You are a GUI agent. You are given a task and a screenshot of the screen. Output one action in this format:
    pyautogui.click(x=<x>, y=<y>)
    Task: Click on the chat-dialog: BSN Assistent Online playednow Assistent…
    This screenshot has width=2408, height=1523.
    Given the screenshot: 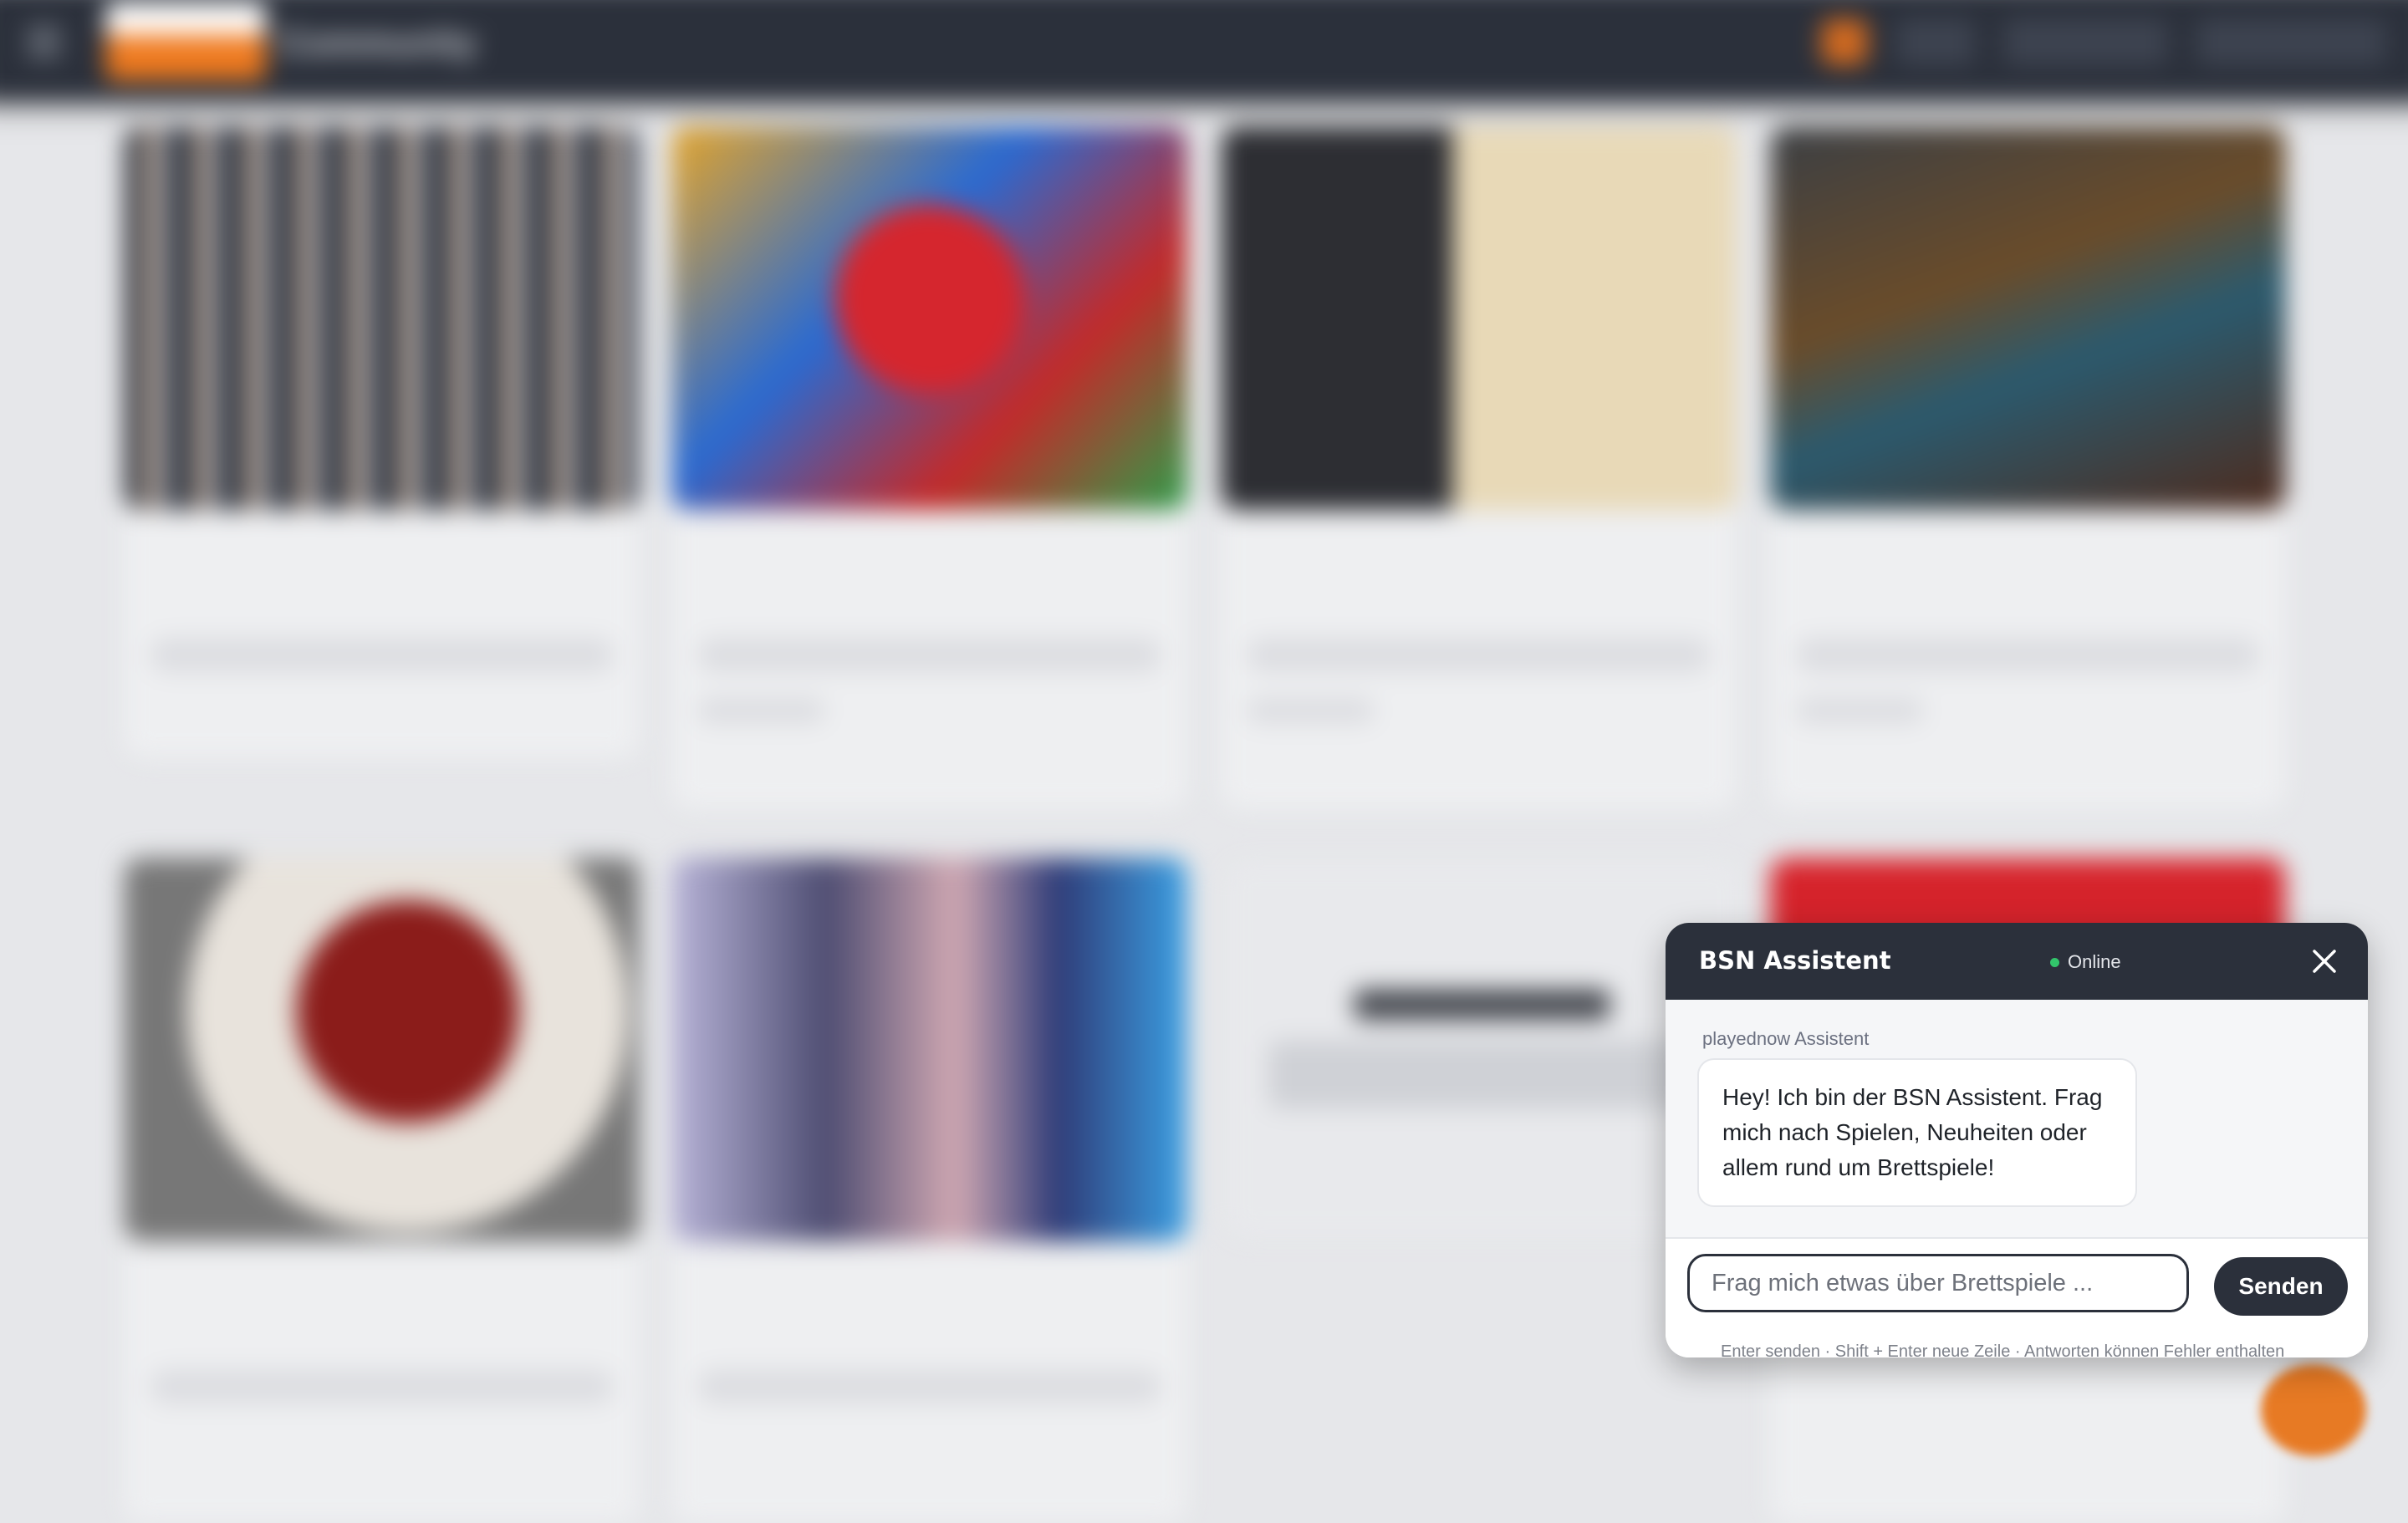 What is the action you would take?
    pyautogui.click(x=2017, y=1140)
    